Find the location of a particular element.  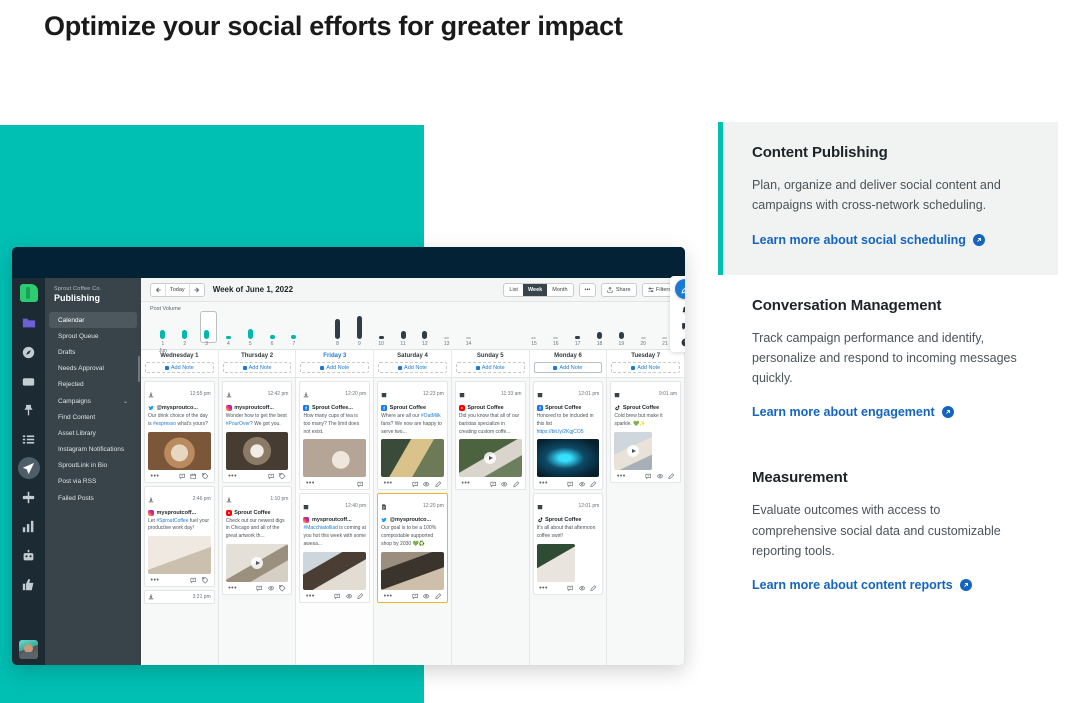

chart-bar-6: 6 is located at coordinates (272, 330).